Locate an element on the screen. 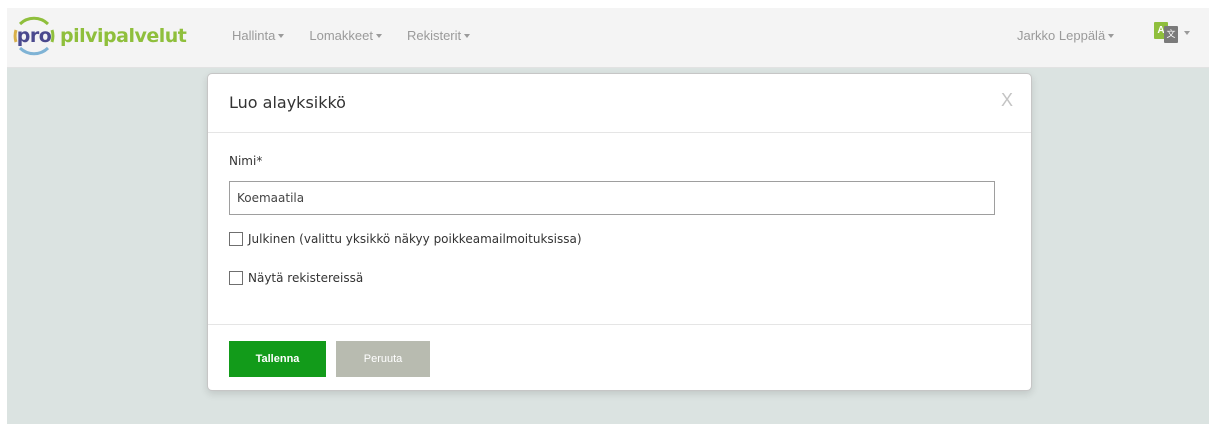 This screenshot has width=1209, height=424. logo-ring-icon: pro is located at coordinates (34, 36).